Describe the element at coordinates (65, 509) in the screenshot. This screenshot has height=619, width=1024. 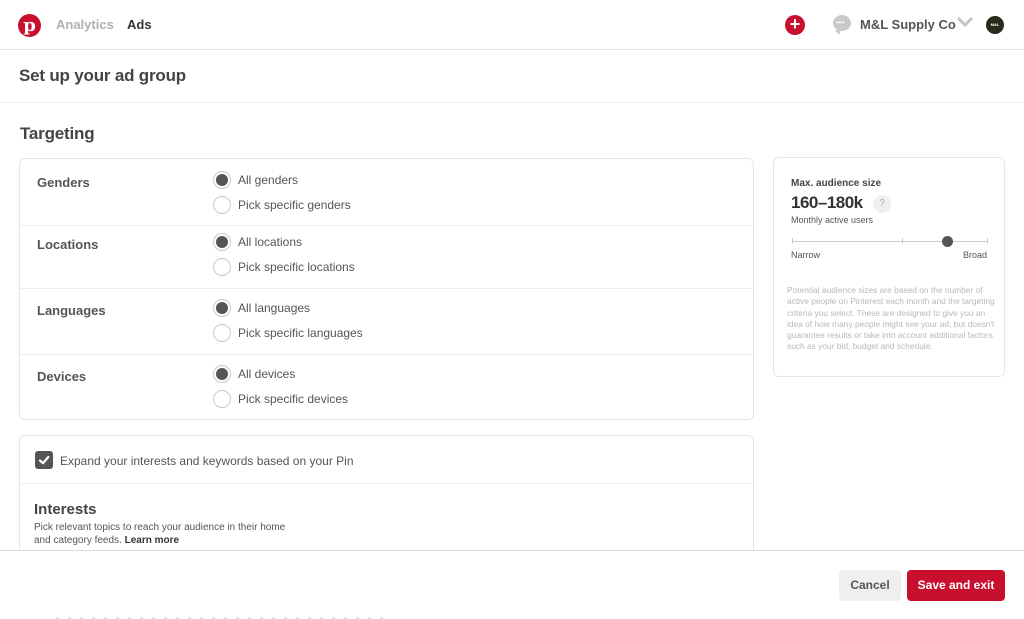
I see `interests-heading: Interests` at that location.